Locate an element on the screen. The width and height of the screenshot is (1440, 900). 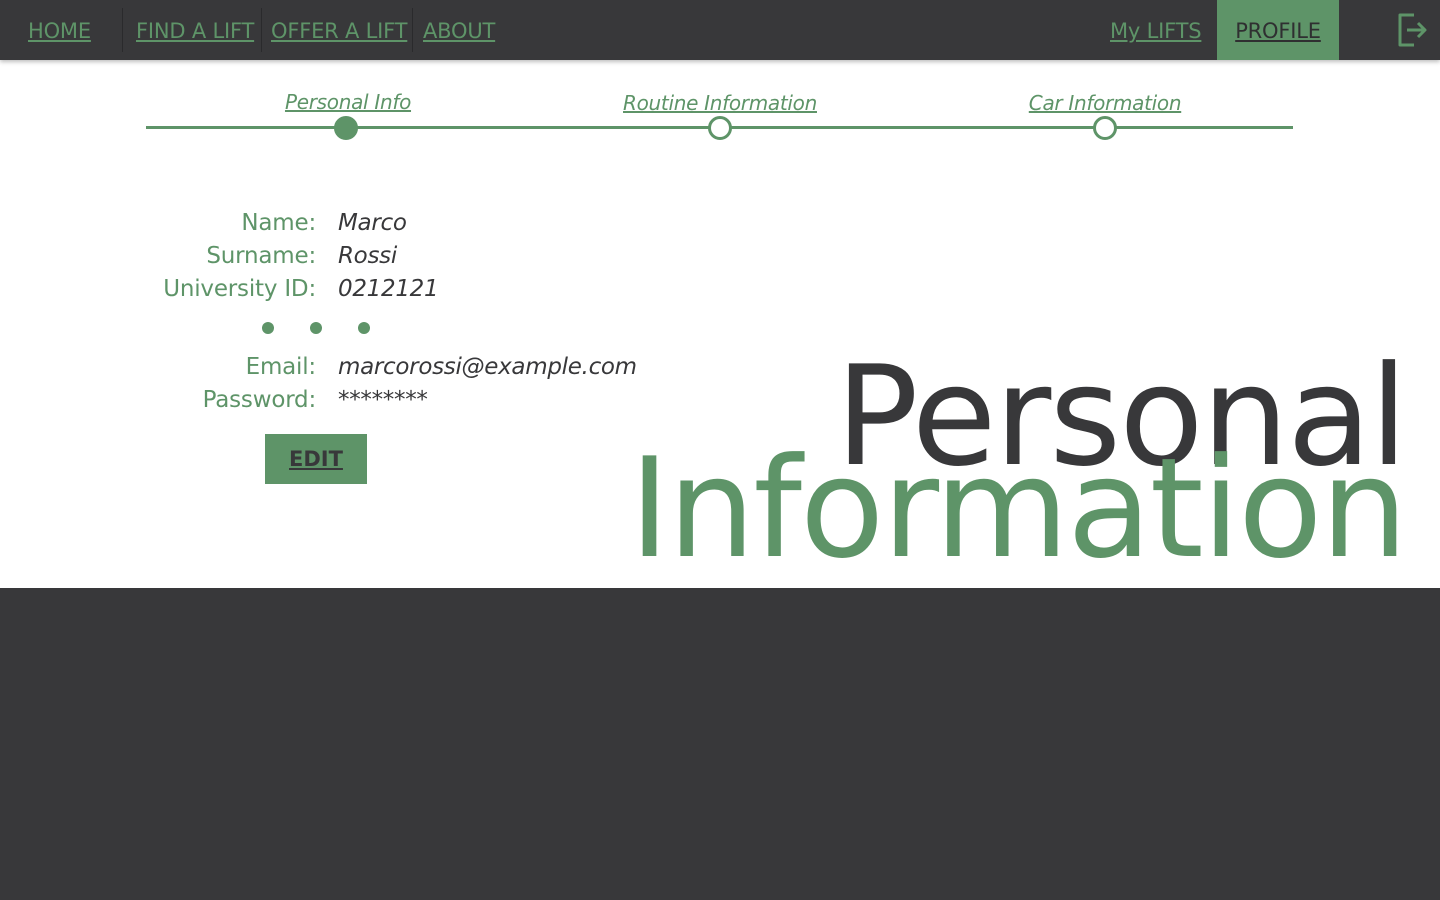
step-car-info-dot is located at coordinates (1105, 128).